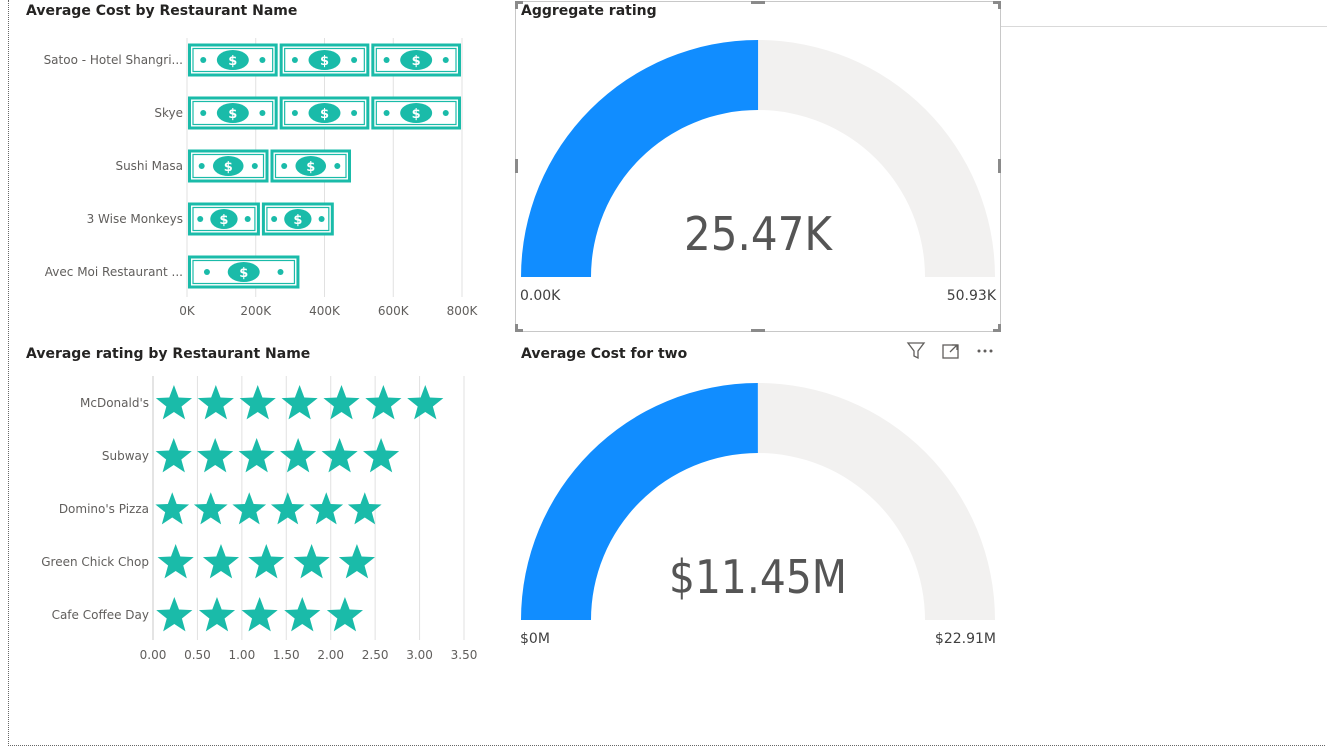 The width and height of the screenshot is (1327, 750). I want to click on x-tick-label: 0.00, so click(153, 655).